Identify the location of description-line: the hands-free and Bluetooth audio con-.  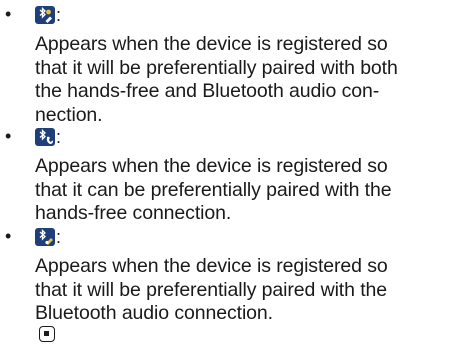
(207, 91).